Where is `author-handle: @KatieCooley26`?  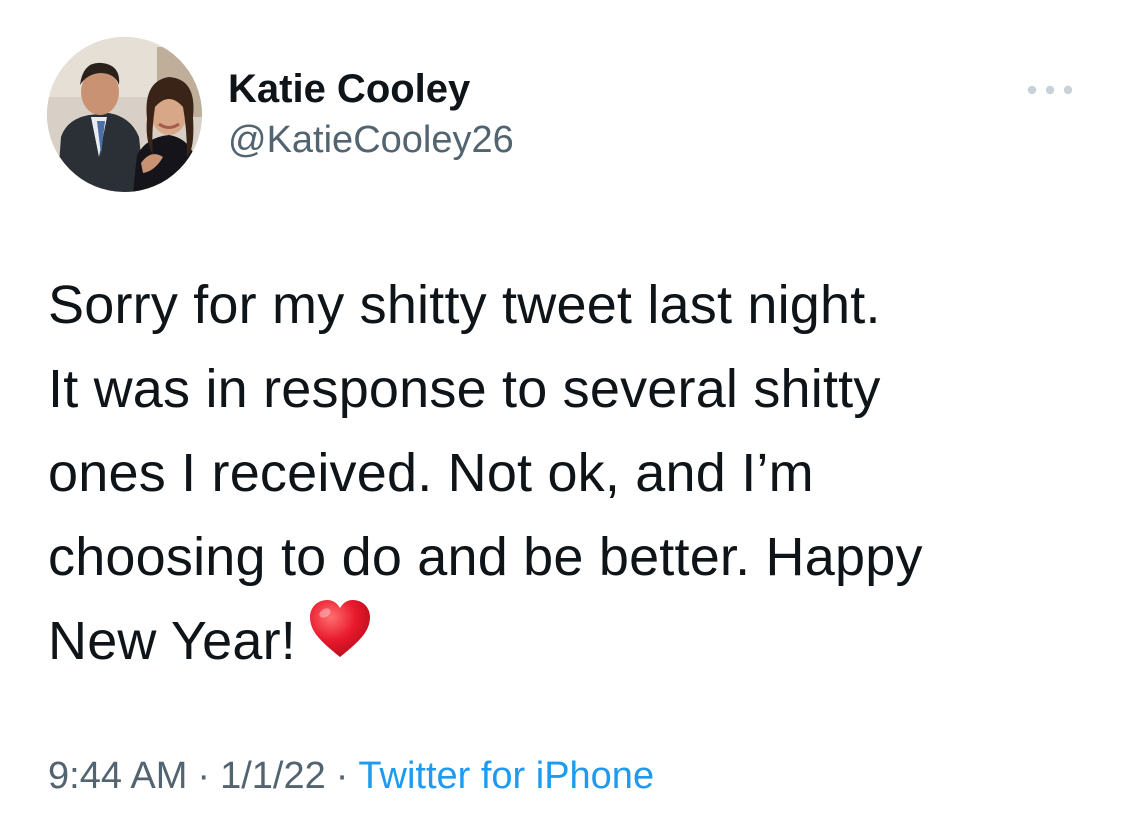 author-handle: @KatieCooley26 is located at coordinates (371, 140).